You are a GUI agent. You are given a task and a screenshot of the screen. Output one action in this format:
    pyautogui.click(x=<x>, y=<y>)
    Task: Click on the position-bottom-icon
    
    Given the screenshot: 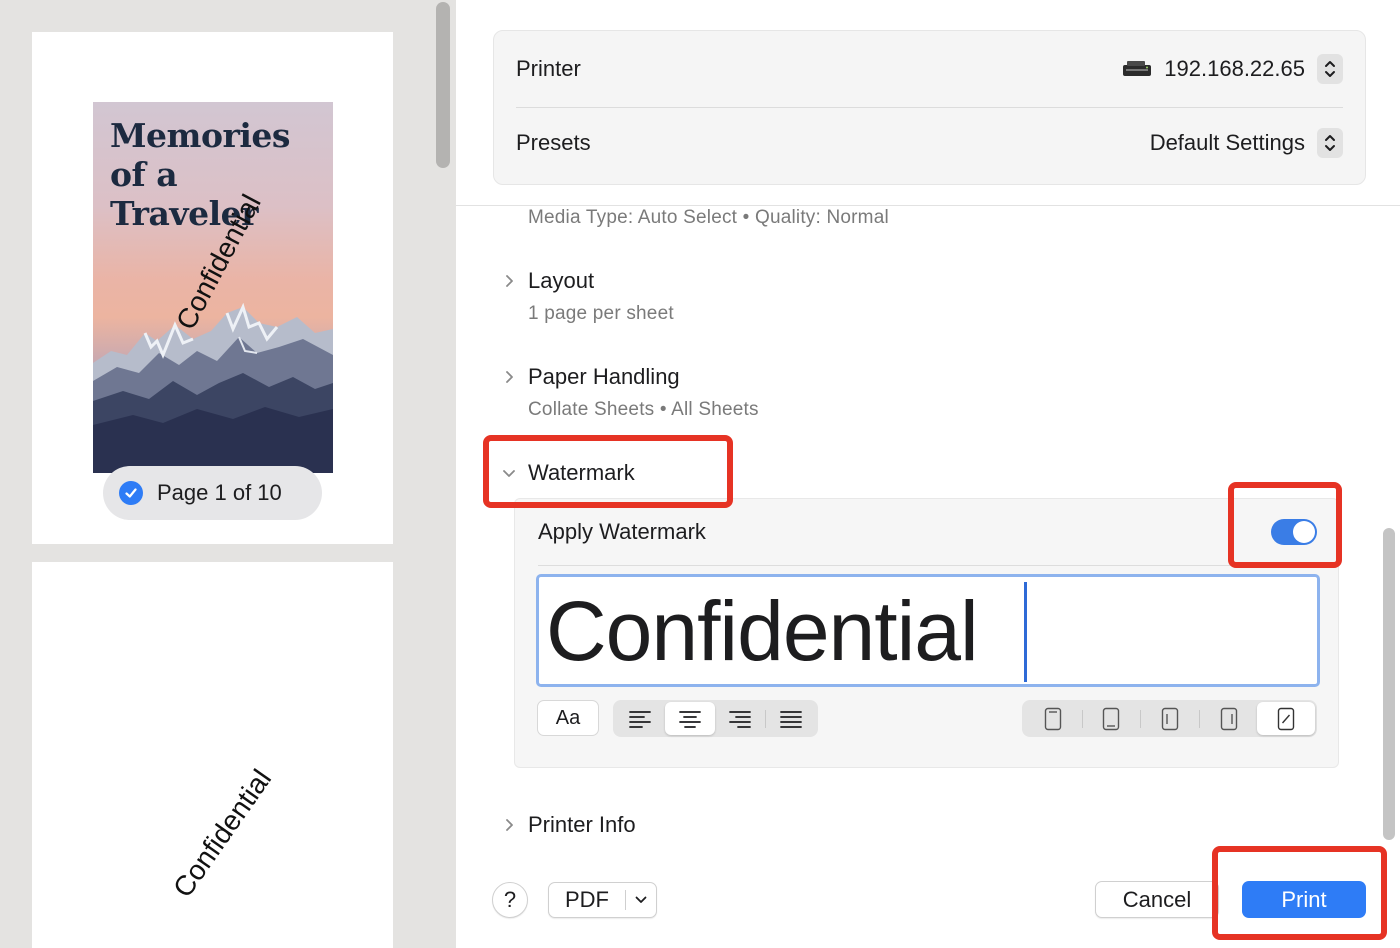 What is the action you would take?
    pyautogui.click(x=1111, y=718)
    